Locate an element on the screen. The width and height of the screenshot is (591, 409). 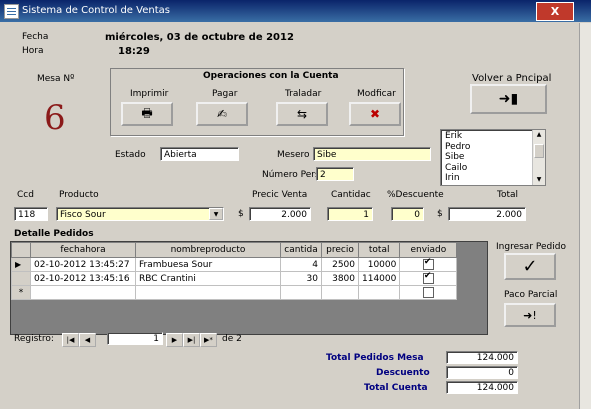
cell-cantidad: 30 is located at coordinates (301, 278).